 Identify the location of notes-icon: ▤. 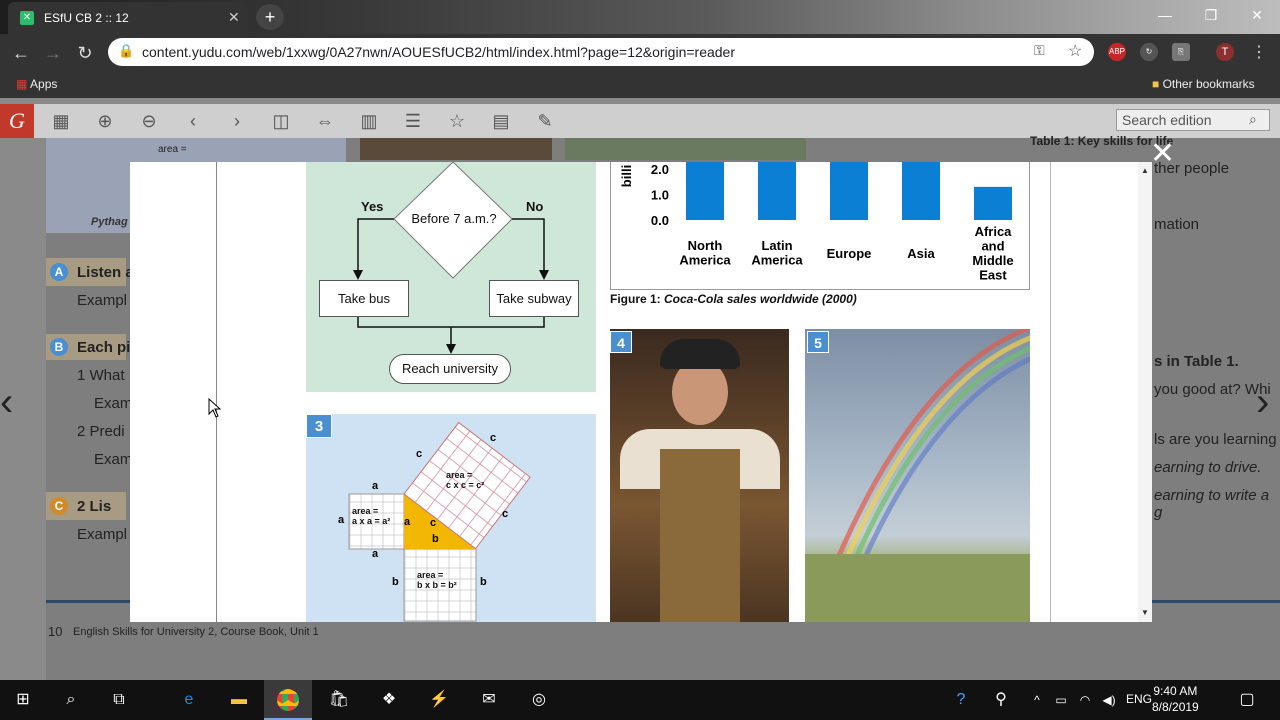
(501, 121).